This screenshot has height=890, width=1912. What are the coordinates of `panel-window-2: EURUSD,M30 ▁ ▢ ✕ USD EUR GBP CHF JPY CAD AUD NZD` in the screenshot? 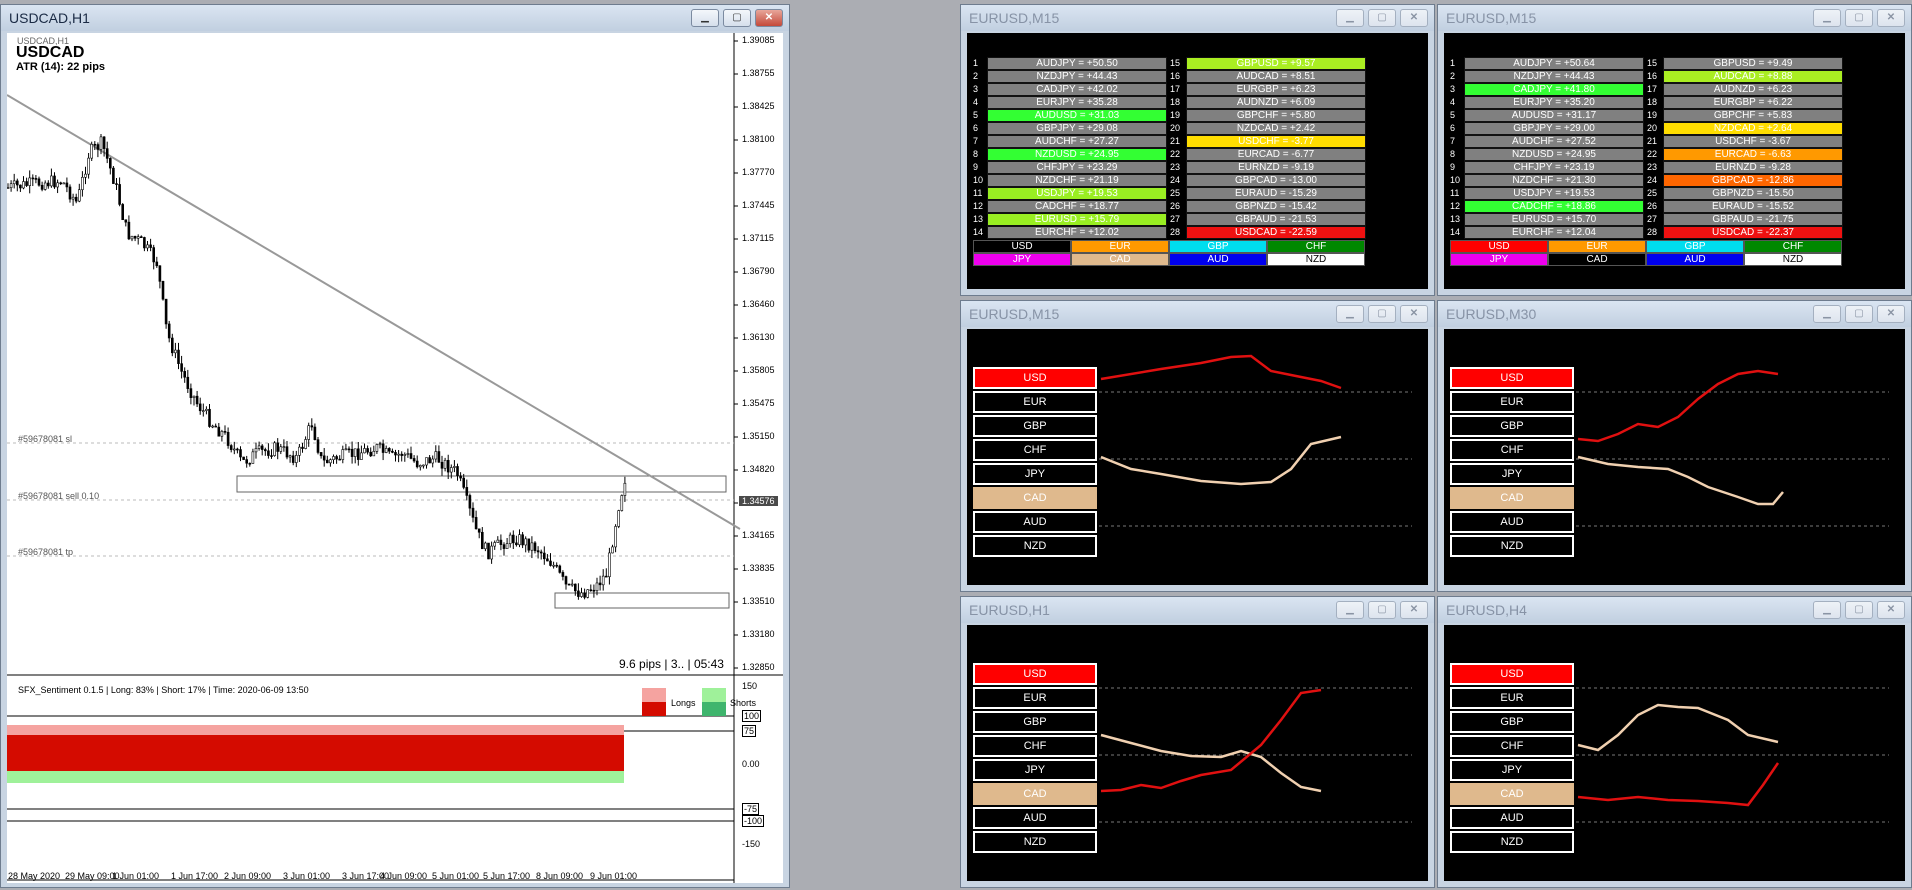 It's located at (1674, 446).